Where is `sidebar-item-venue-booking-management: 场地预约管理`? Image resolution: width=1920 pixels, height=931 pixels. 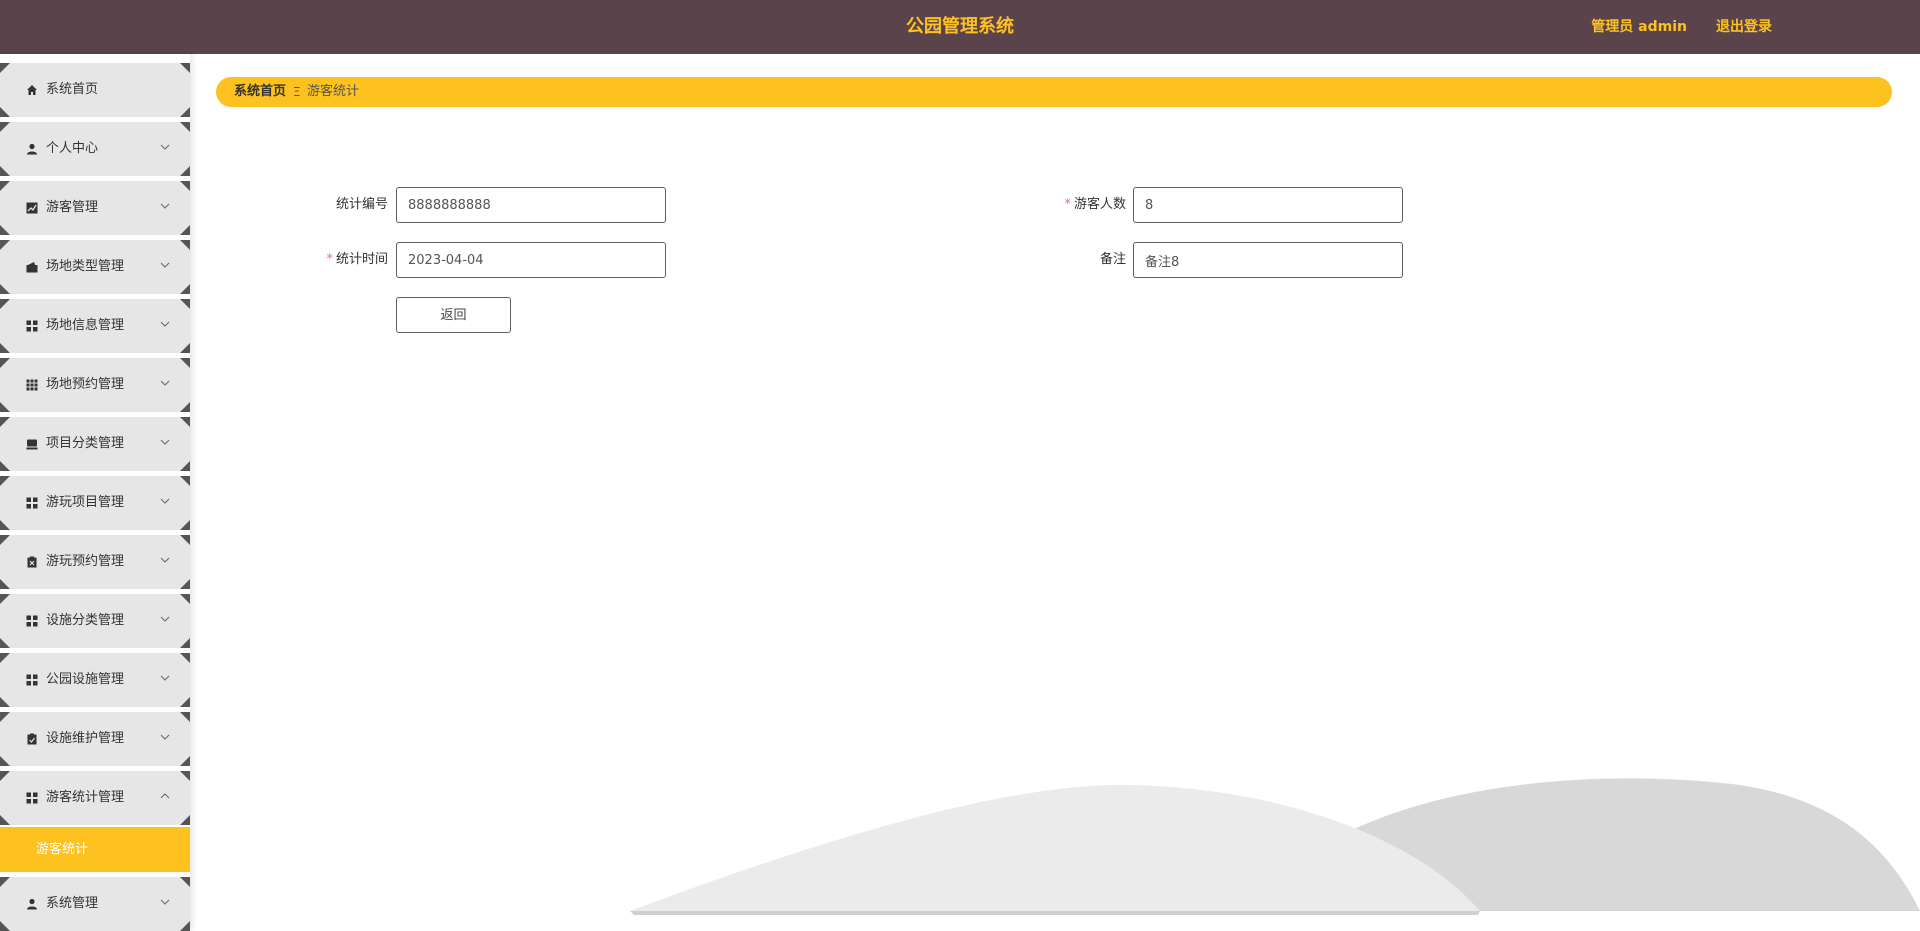 sidebar-item-venue-booking-management: 场地预约管理 is located at coordinates (95, 385).